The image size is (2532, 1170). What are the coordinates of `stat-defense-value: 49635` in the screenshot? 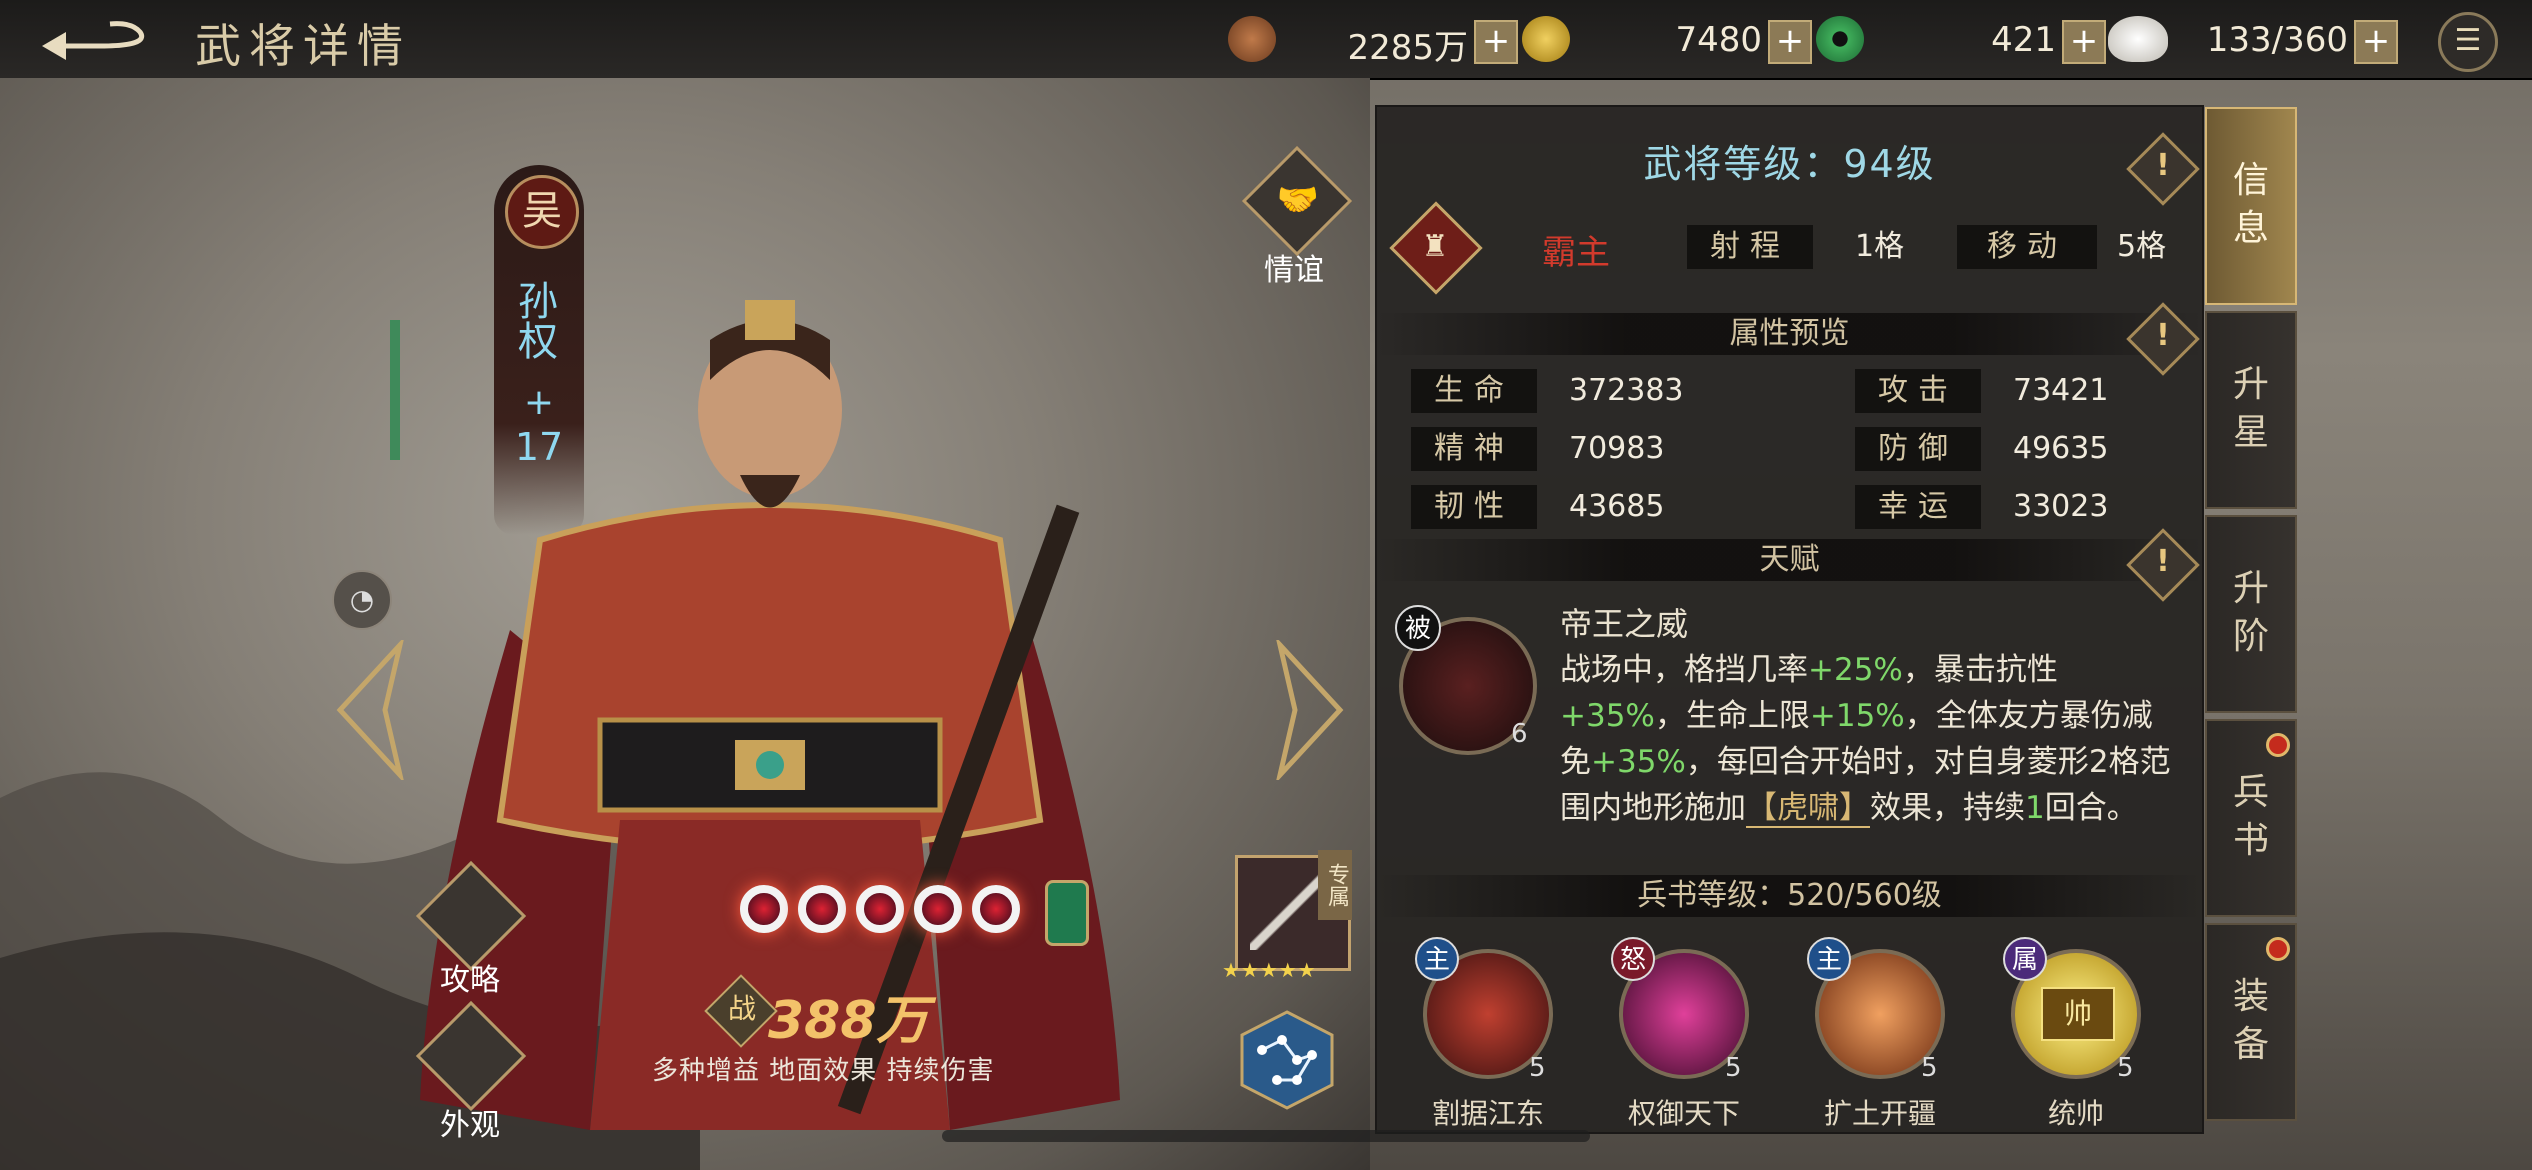 It's located at (2061, 448).